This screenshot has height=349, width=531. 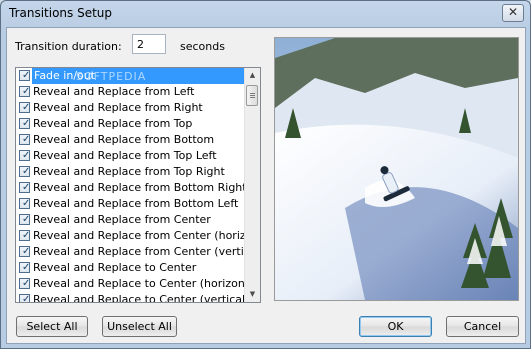 I want to click on transition-list-item: ✓ Reveal and Replace from Left, so click(x=130, y=92).